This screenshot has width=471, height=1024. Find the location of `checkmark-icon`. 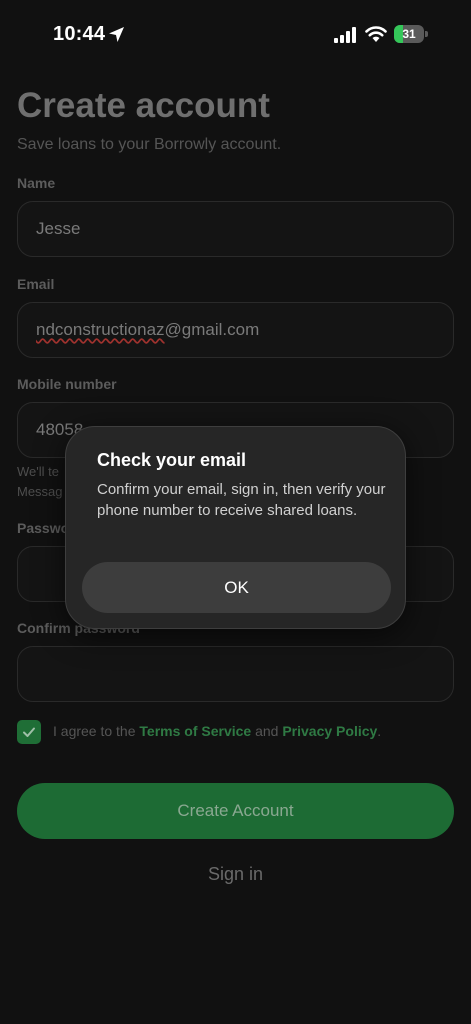

checkmark-icon is located at coordinates (29, 732).